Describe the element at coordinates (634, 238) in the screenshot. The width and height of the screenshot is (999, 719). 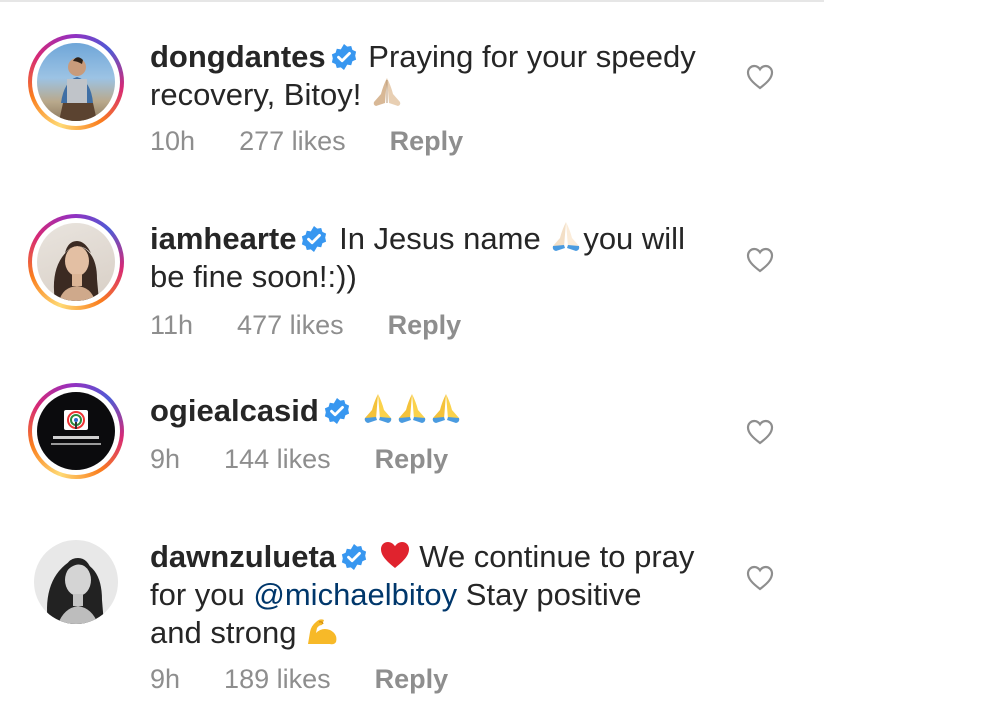
I see `comment-body-cont: you will` at that location.